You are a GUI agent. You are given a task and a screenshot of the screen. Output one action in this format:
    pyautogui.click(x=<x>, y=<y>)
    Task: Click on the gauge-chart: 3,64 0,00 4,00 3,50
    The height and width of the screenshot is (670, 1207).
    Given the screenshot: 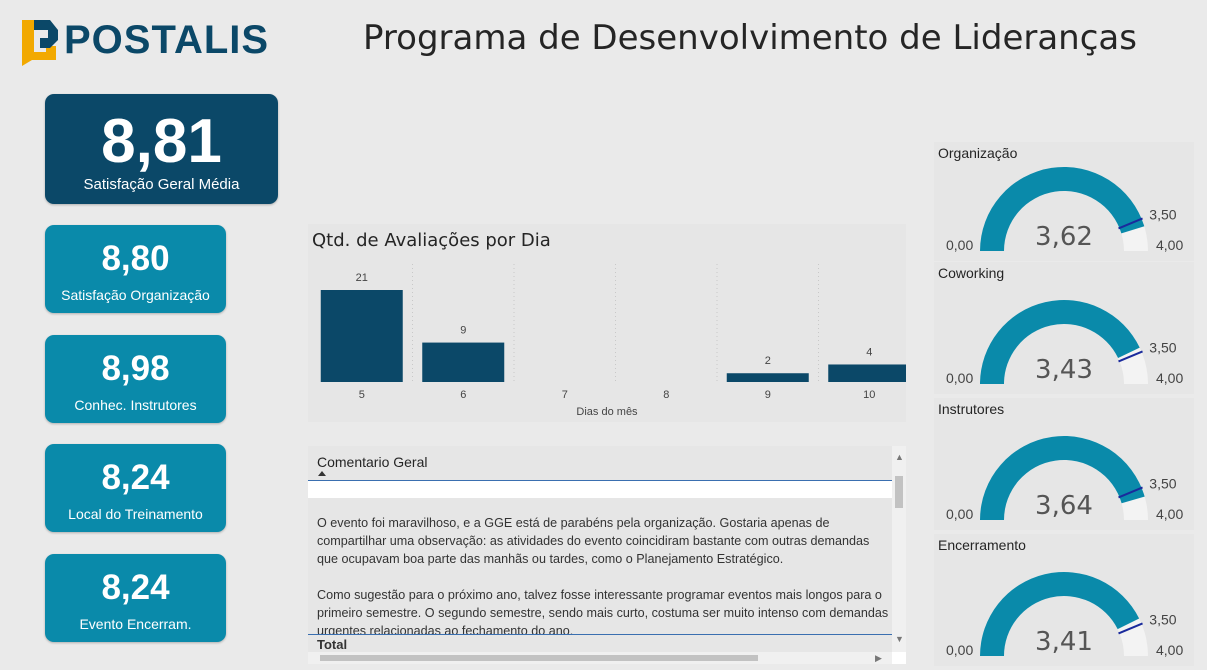 What is the action you would take?
    pyautogui.click(x=1064, y=479)
    